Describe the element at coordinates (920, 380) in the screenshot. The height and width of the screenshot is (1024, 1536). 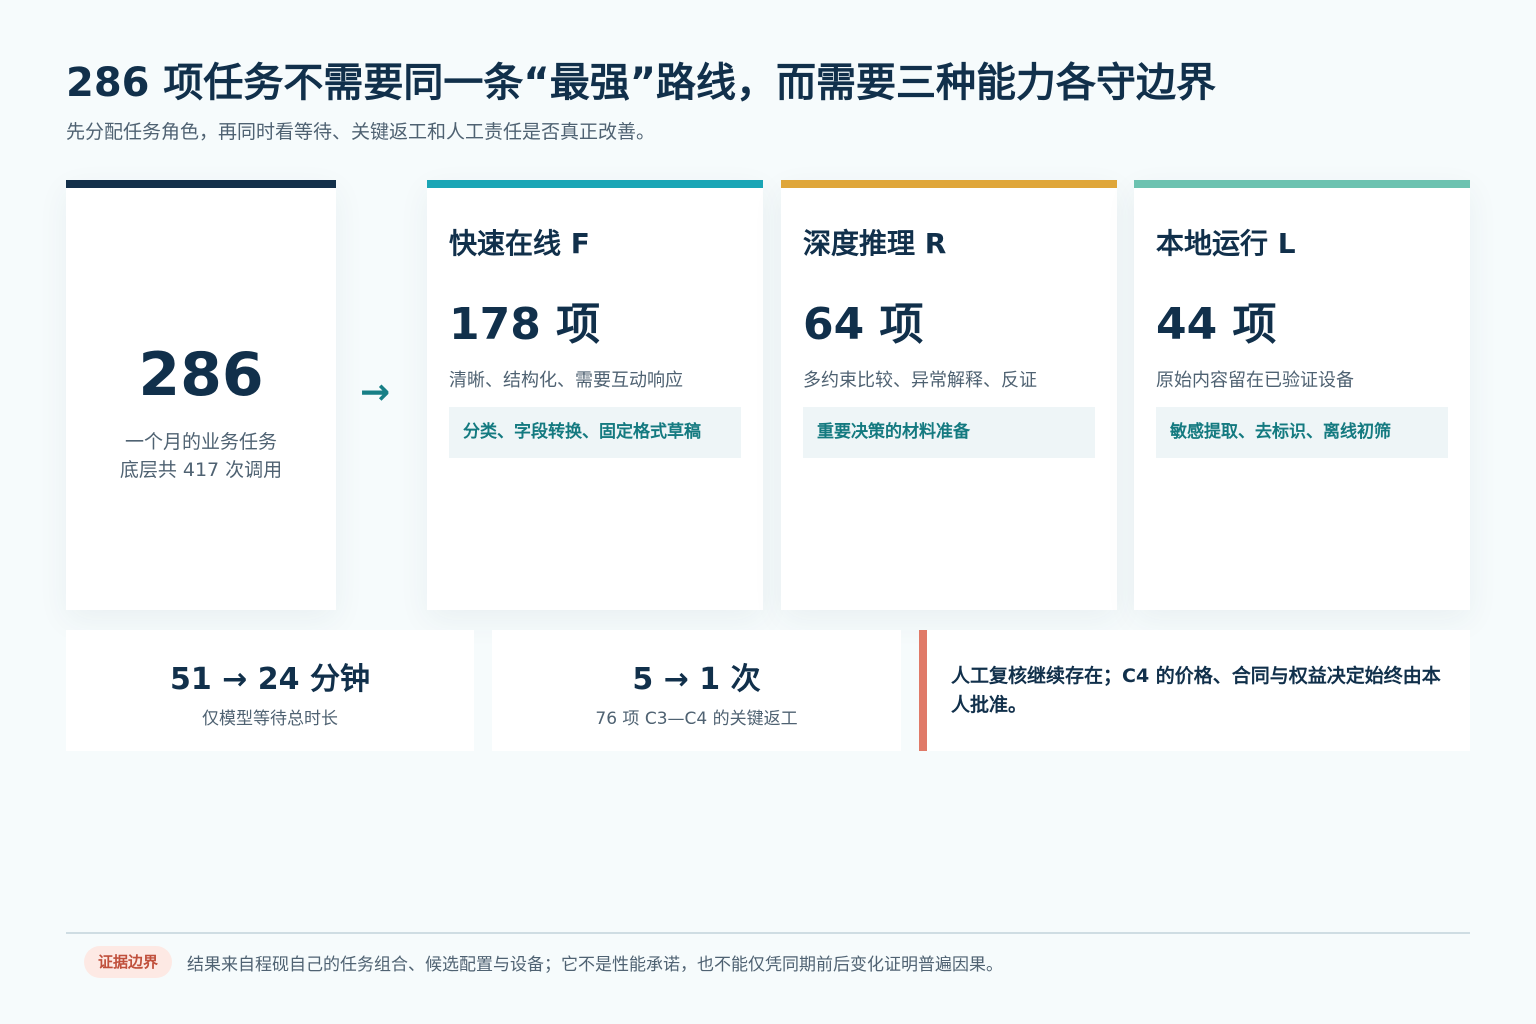
I see `role-description: 多约束比较、异常解释、反证` at that location.